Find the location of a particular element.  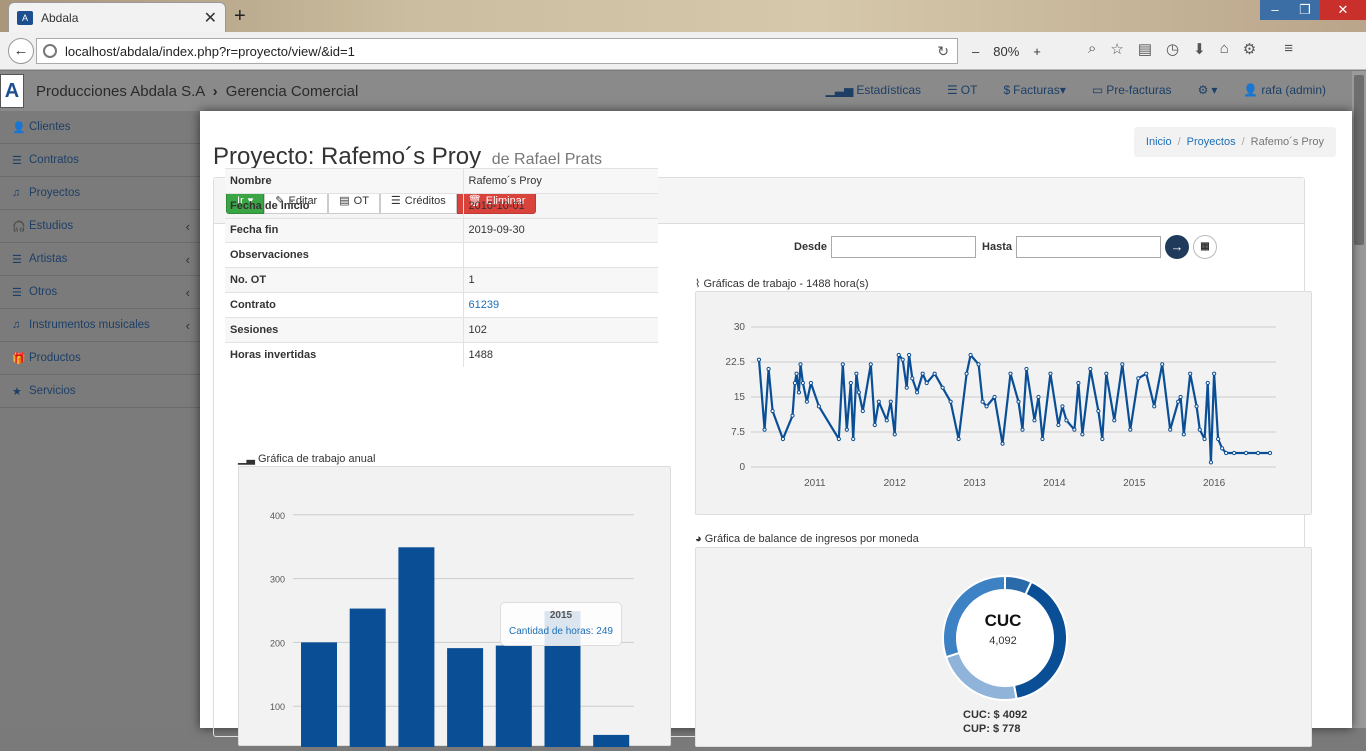

caret-down-icon: ▾ is located at coordinates (1214, 90).